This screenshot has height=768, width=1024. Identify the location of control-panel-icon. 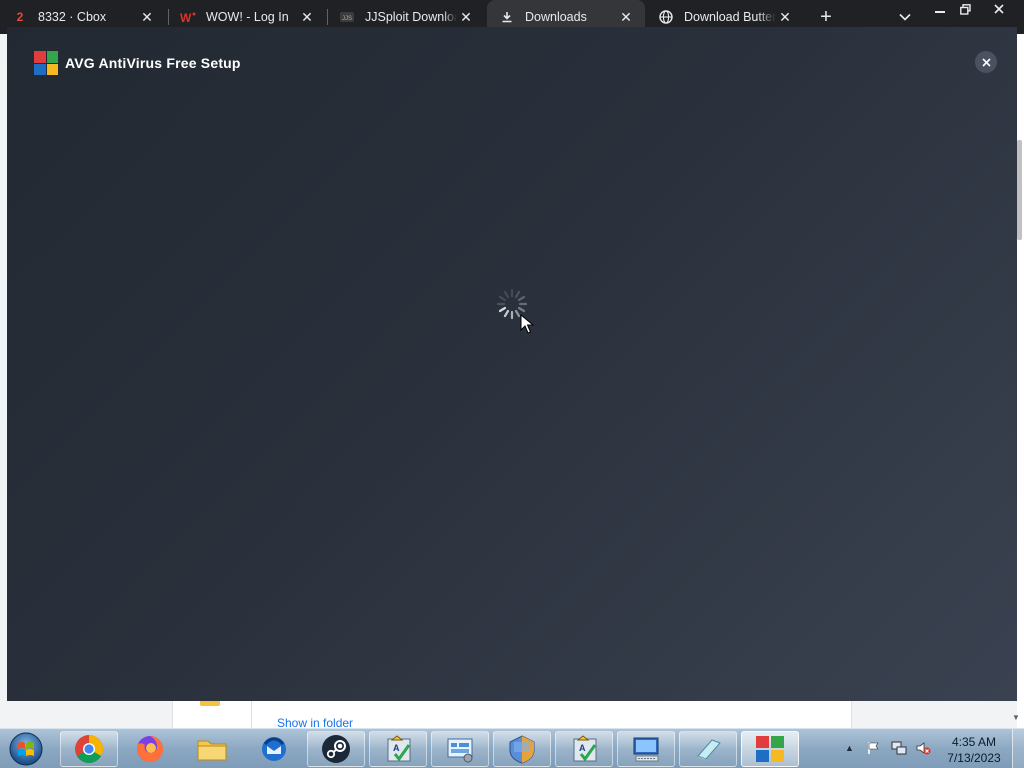
(460, 750).